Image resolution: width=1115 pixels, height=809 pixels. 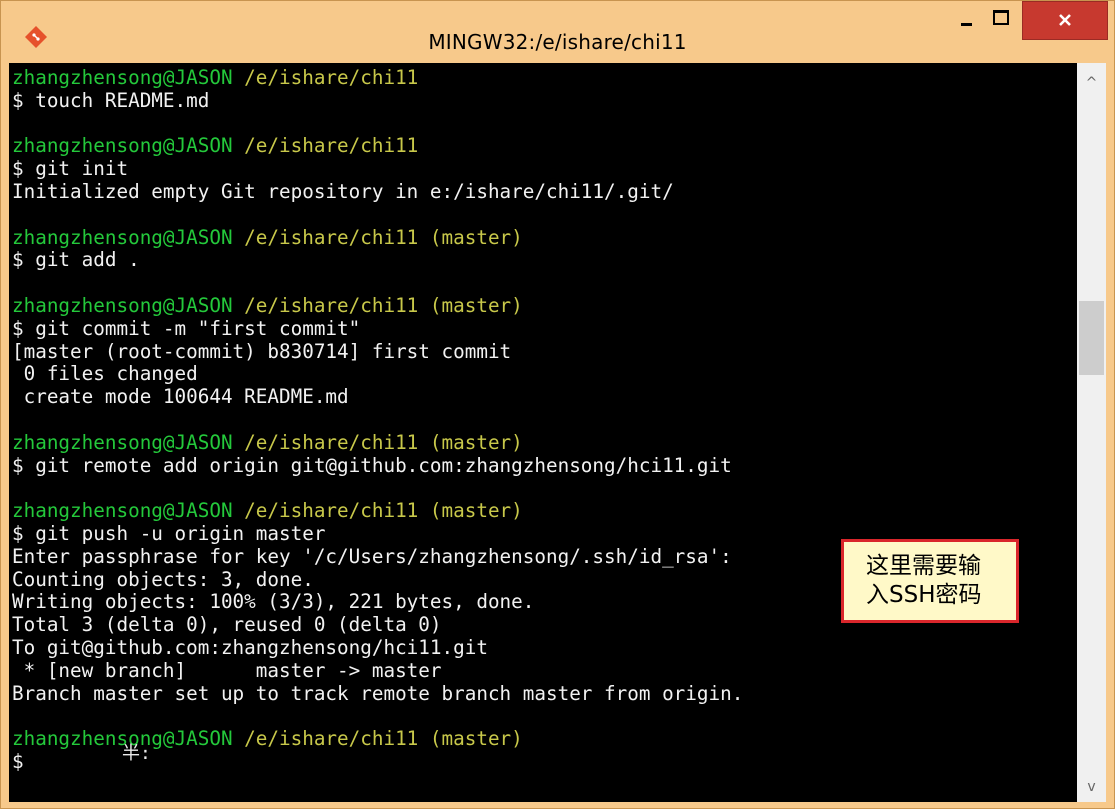 What do you see at coordinates (965, 20) in the screenshot?
I see `minimize-button` at bounding box center [965, 20].